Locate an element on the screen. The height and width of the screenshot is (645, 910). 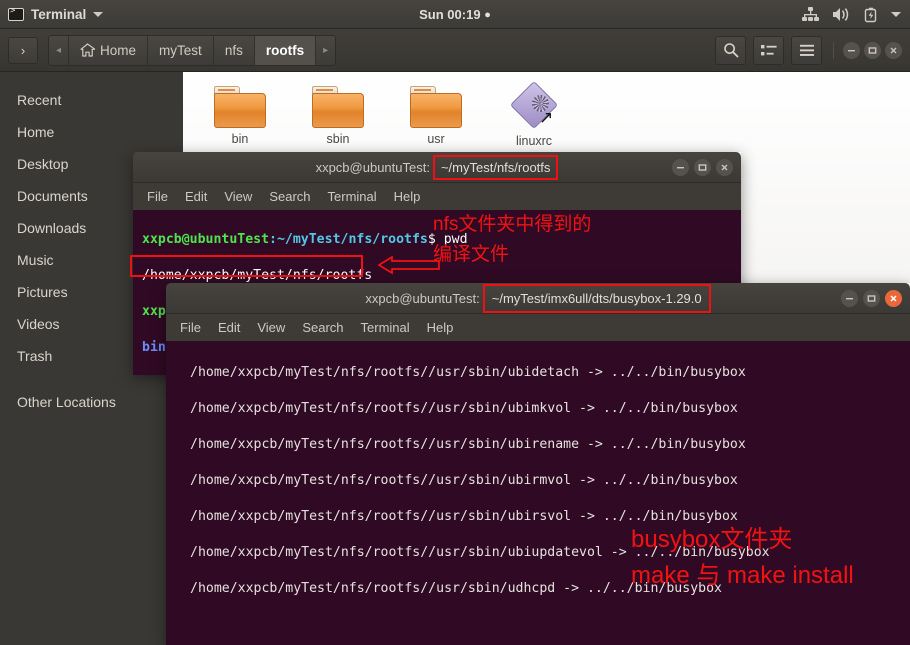
menu-button is located at coordinates (806, 50).